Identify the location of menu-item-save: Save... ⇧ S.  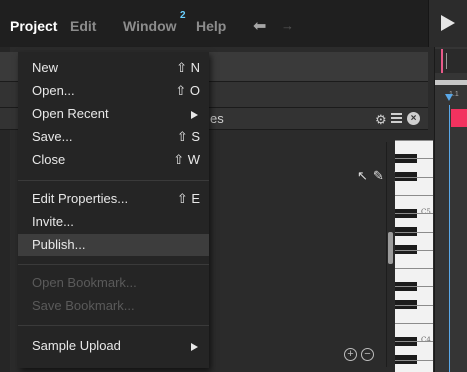
(113, 137).